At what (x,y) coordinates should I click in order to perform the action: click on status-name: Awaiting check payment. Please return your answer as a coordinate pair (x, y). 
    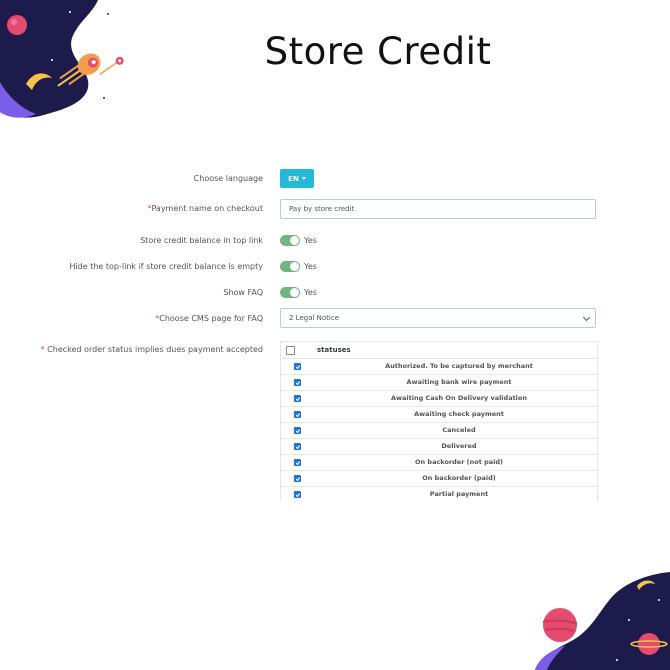
    Looking at the image, I should click on (459, 414).